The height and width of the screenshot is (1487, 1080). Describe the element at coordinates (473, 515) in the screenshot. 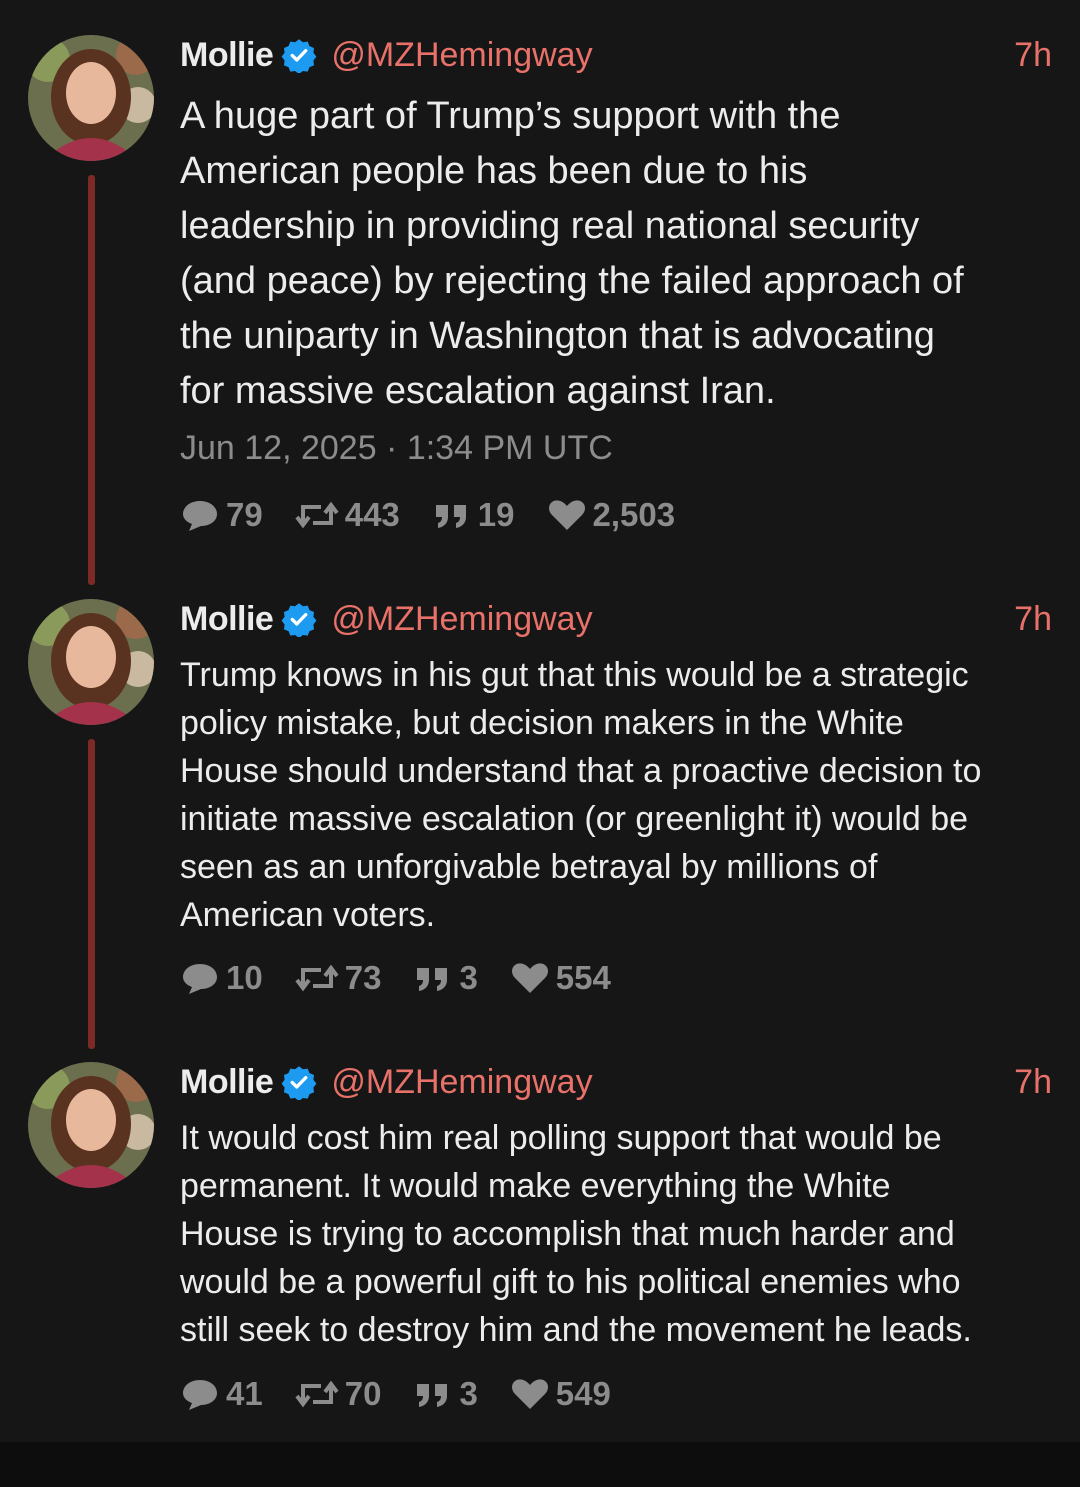

I see `quote-stat: 19` at that location.